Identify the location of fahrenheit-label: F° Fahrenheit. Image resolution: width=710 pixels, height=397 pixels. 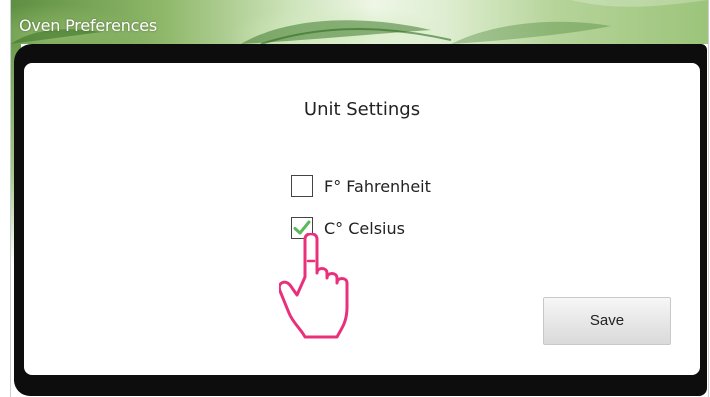
(377, 186).